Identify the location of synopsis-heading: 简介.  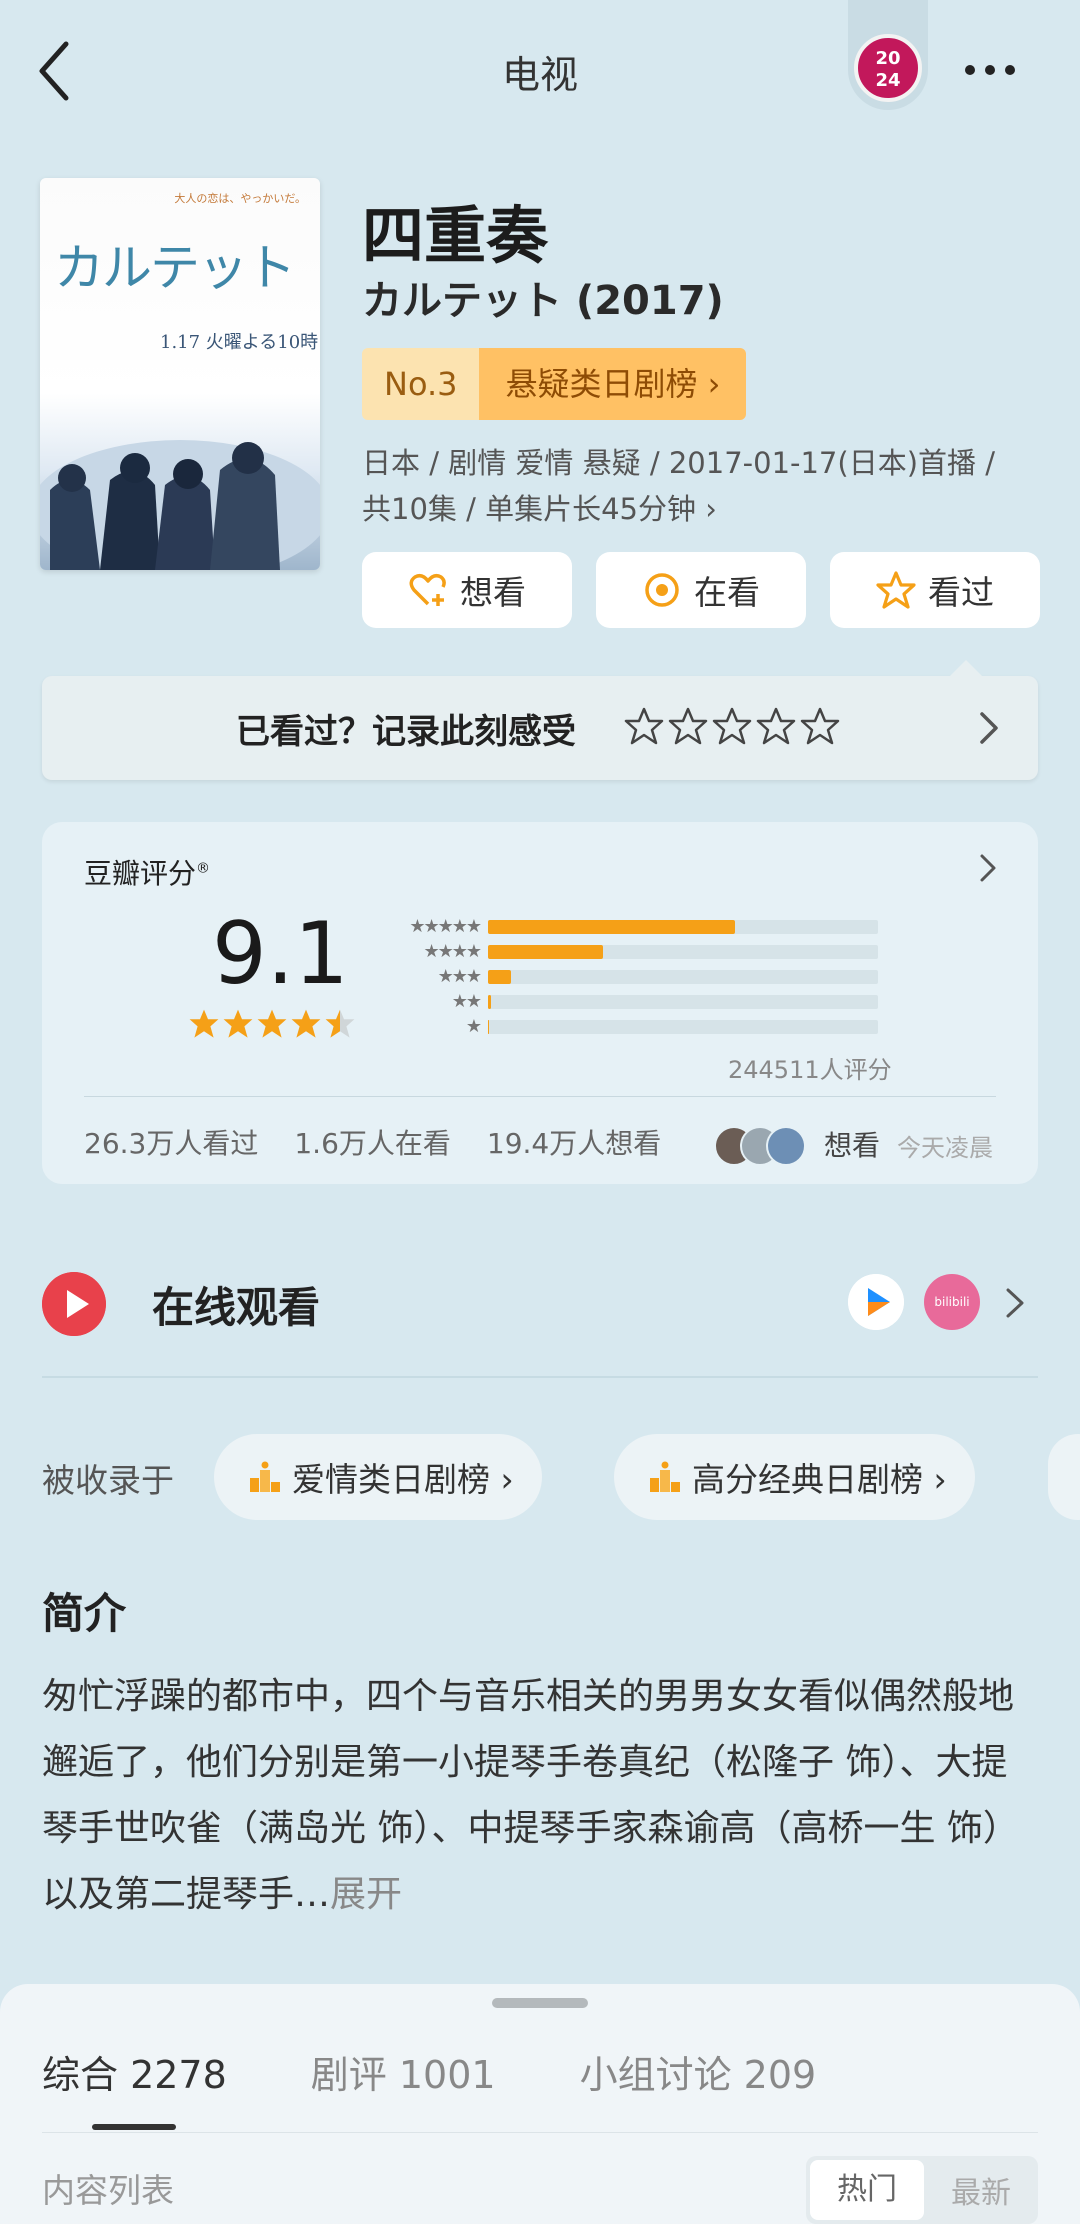
(84, 1613).